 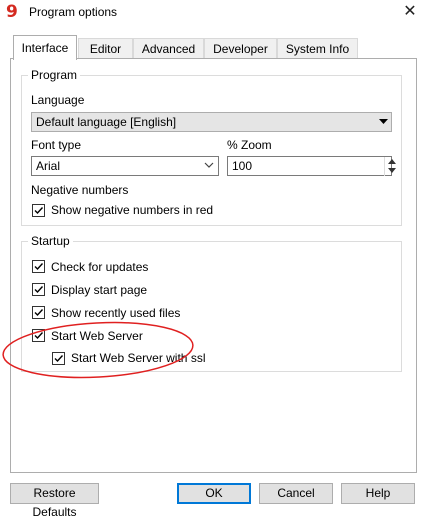 What do you see at coordinates (132, 210) in the screenshot?
I see `show-negative-red-label: Show negative numbers in red` at bounding box center [132, 210].